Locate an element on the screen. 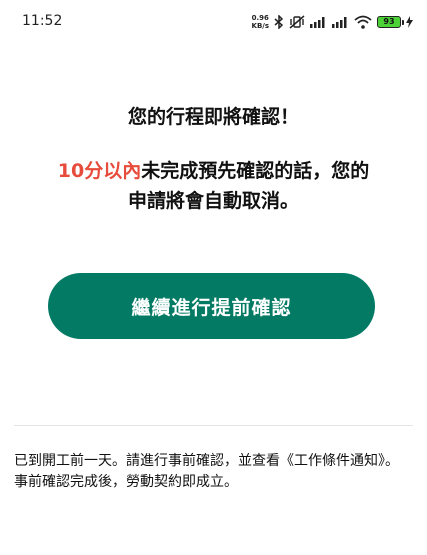 Image resolution: width=427 pixels, height=555 pixels. cancel-warning: 10分以內未完成預先確認的話，您的 申請將會自動取消。 is located at coordinates (213, 186).